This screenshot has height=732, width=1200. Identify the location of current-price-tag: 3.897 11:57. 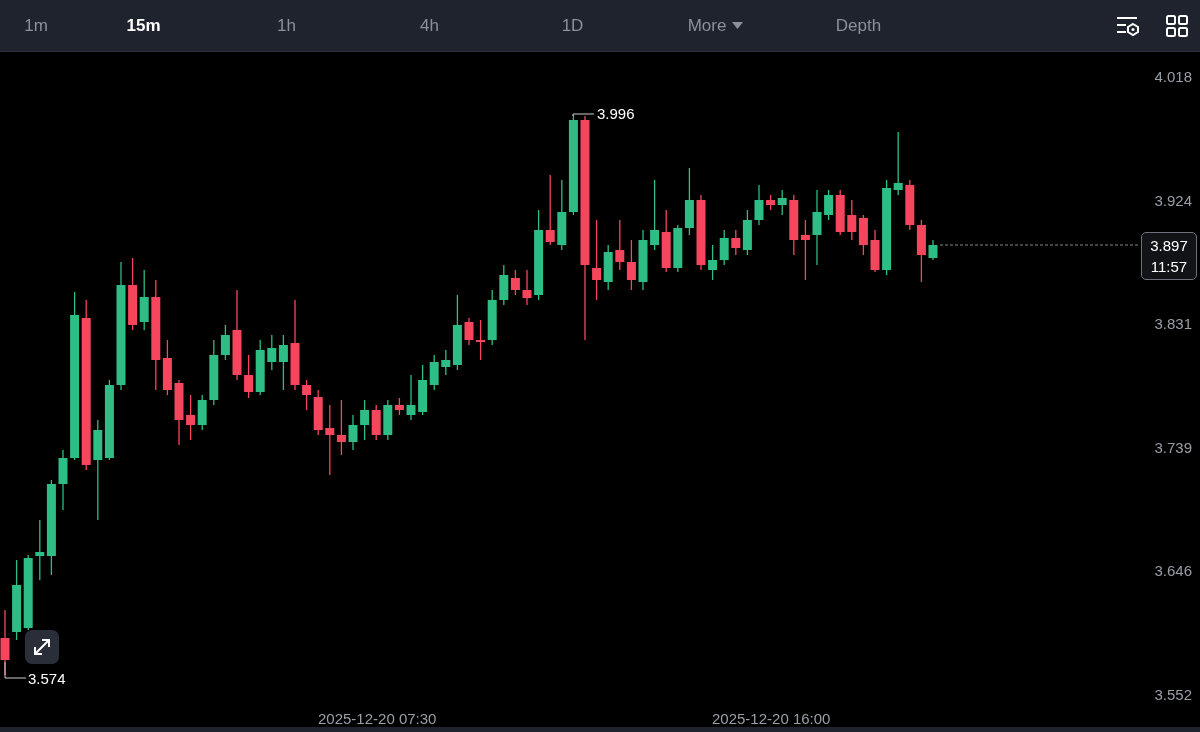
(1169, 256).